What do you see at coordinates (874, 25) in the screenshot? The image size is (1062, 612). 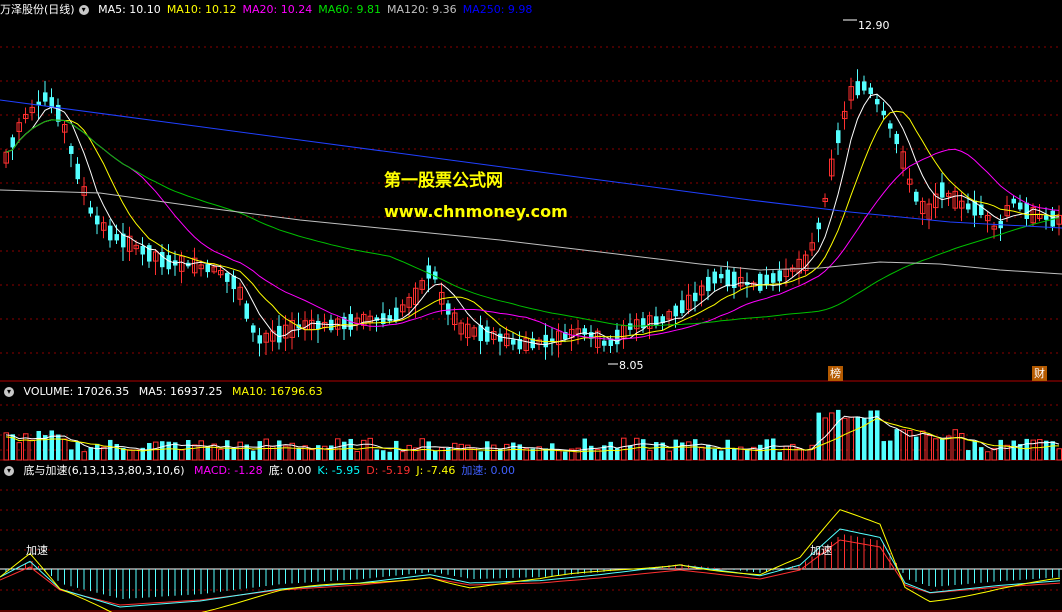 I see `high-price-label: 12.90` at bounding box center [874, 25].